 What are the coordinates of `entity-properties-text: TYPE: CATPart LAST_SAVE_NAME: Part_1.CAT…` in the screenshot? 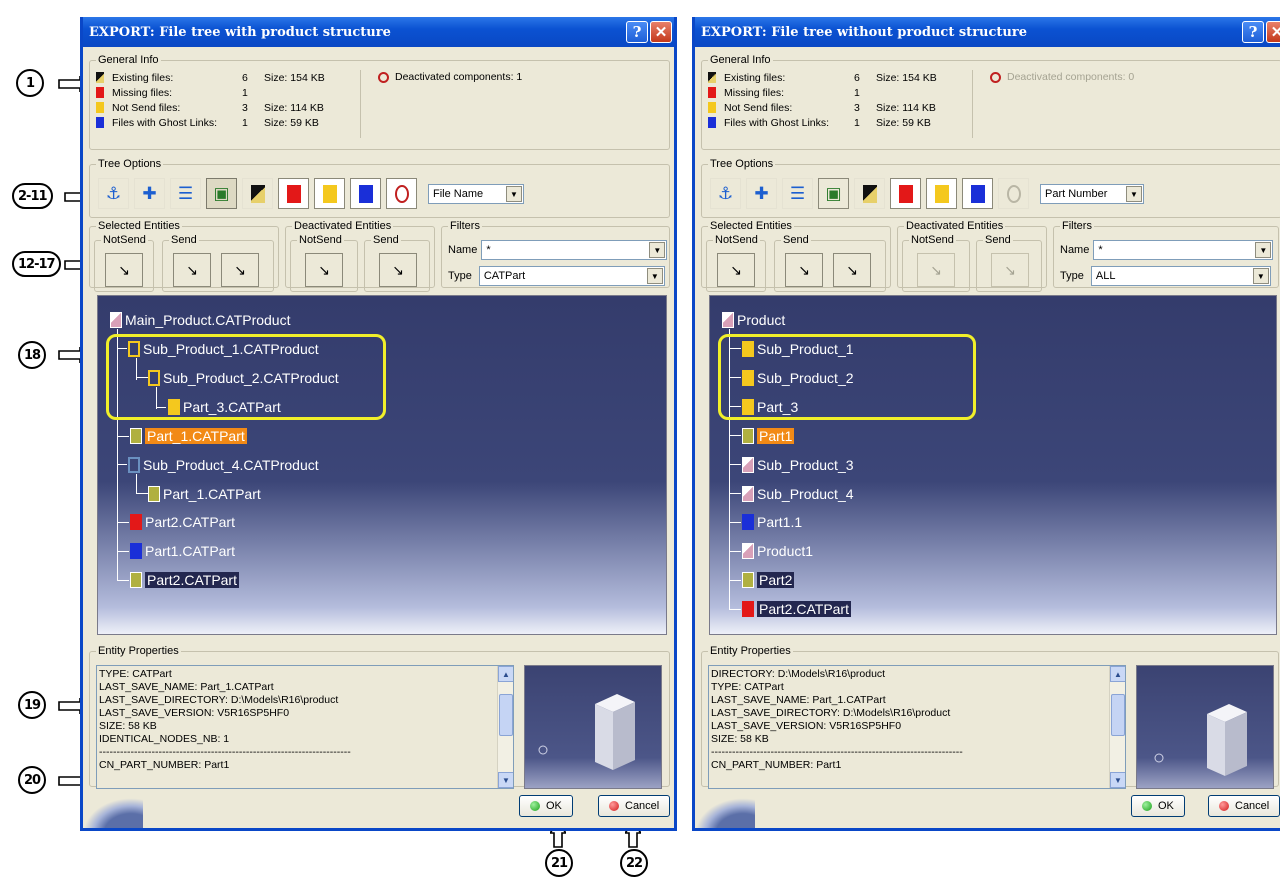 It's located at (305, 727).